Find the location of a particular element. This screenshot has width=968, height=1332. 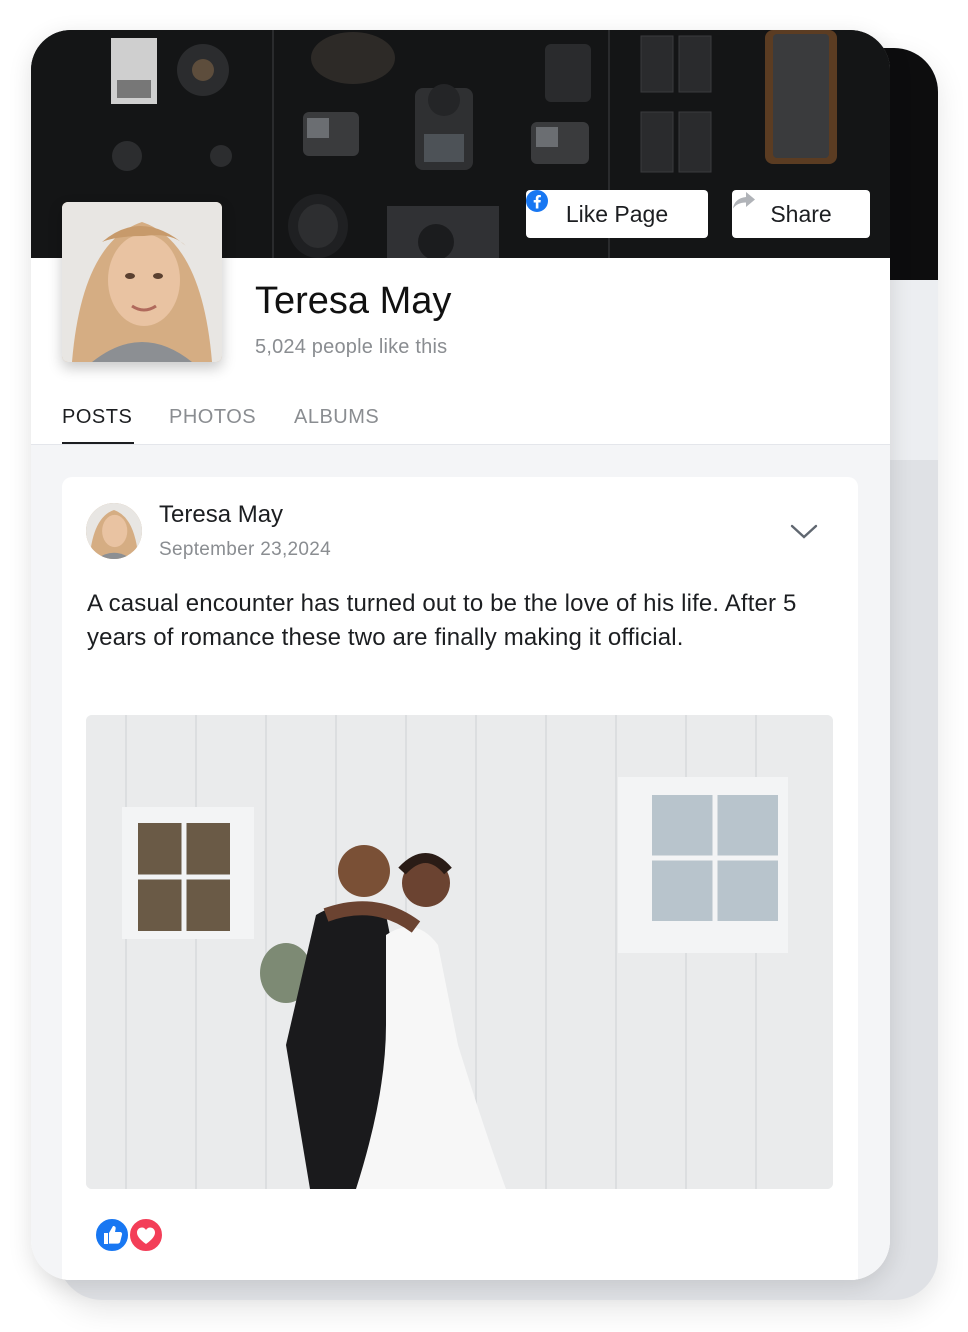

share-label: Share is located at coordinates (801, 213).